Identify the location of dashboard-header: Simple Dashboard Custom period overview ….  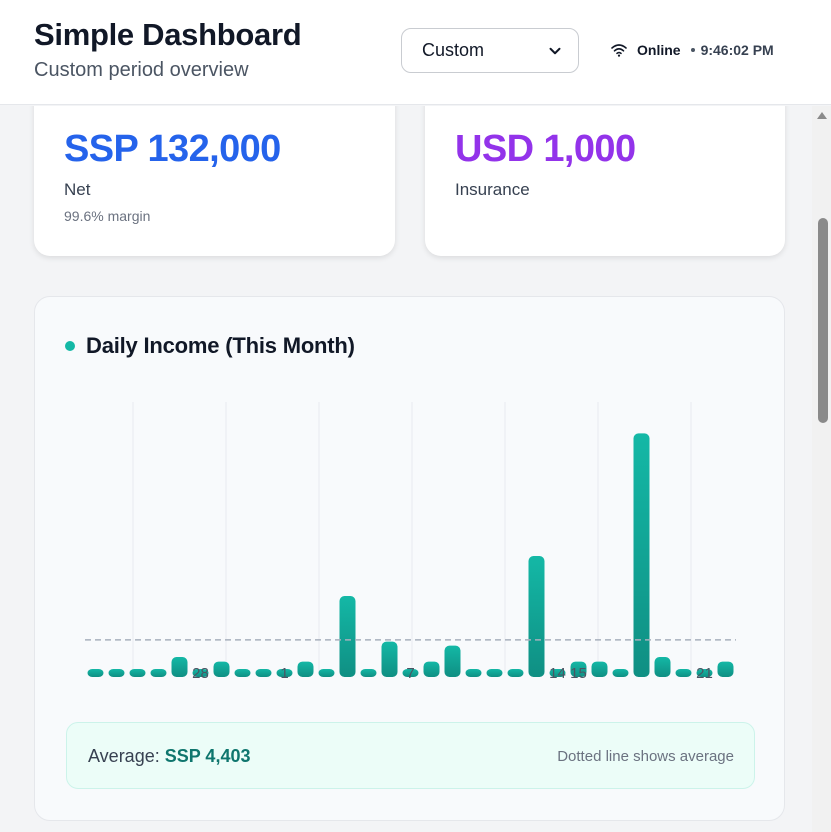
(415, 52).